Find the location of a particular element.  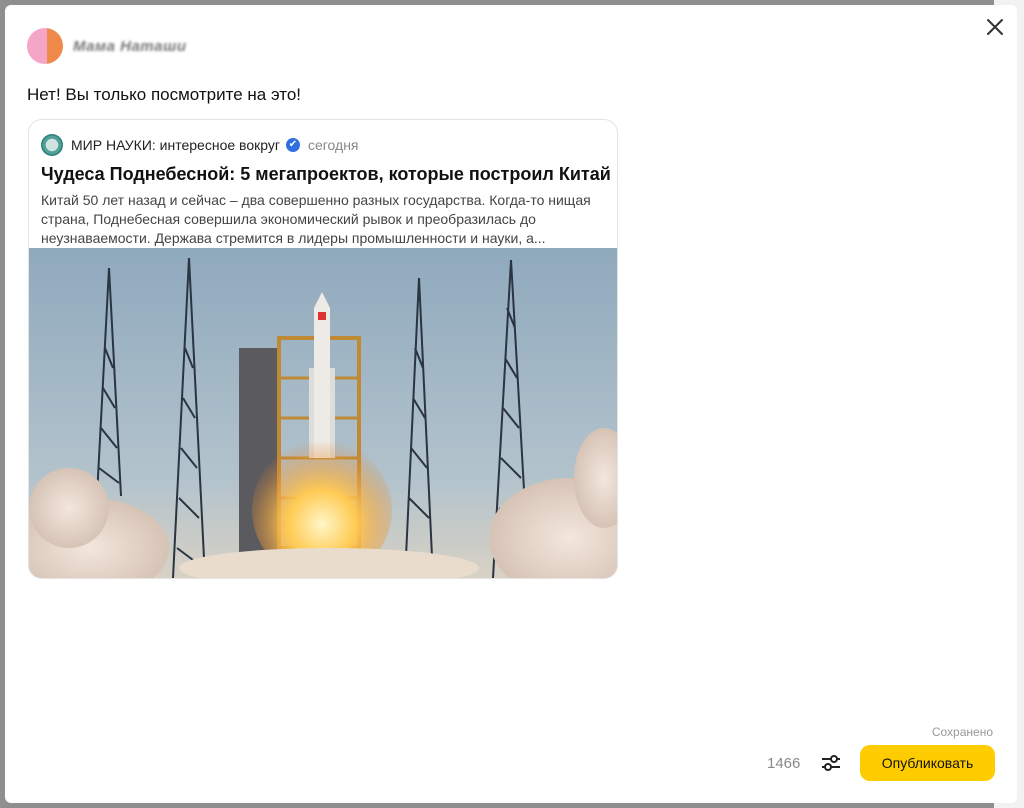

close-button is located at coordinates (995, 27).